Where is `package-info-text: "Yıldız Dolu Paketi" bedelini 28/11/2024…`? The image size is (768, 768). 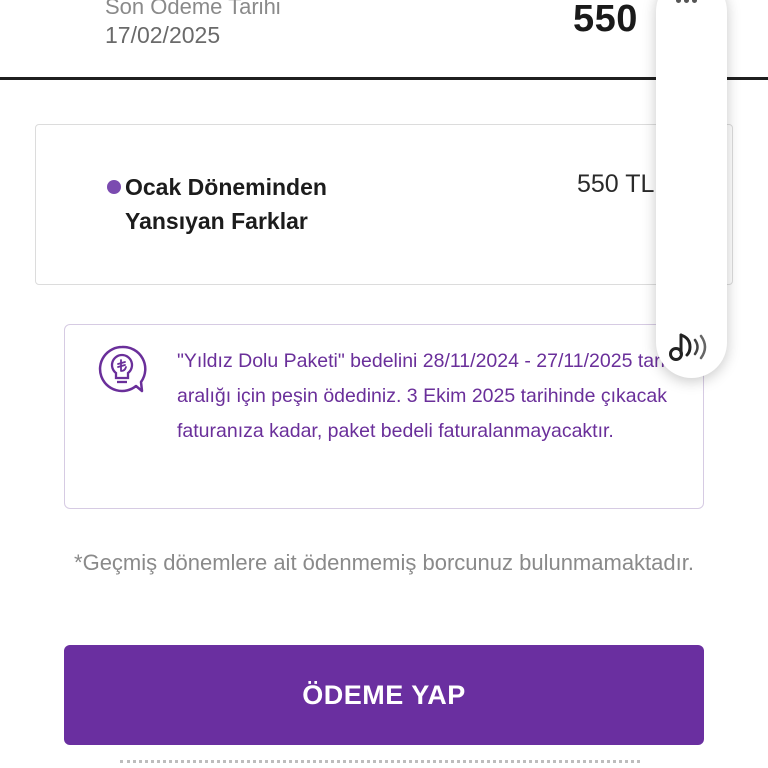 package-info-text: "Yıldız Dolu Paketi" bedelini 28/11/2024… is located at coordinates (426, 396).